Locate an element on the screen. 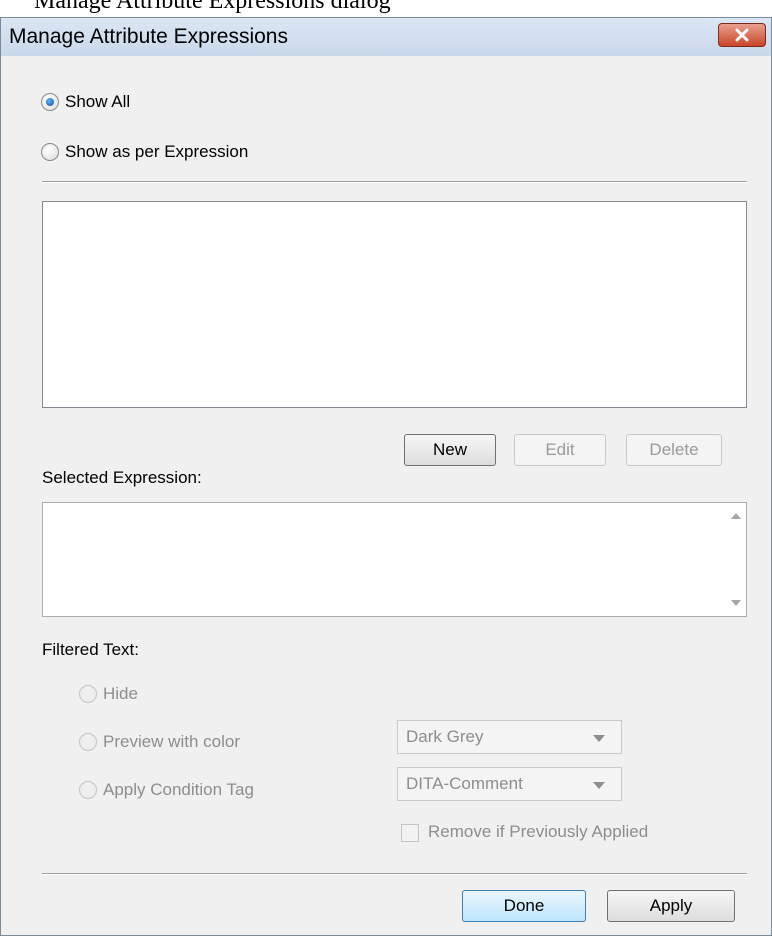 The image size is (772, 936). radio-show-all-label: Show All is located at coordinates (98, 101).